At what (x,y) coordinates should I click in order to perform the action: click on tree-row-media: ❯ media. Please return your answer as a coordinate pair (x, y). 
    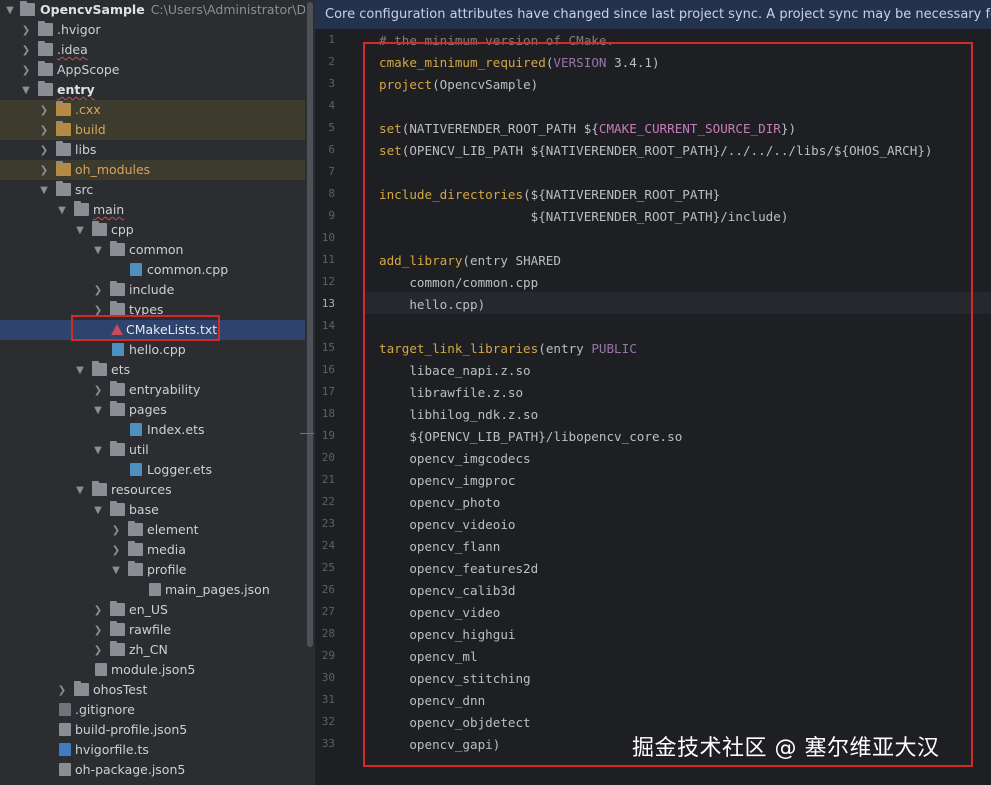
    Looking at the image, I should click on (152, 550).